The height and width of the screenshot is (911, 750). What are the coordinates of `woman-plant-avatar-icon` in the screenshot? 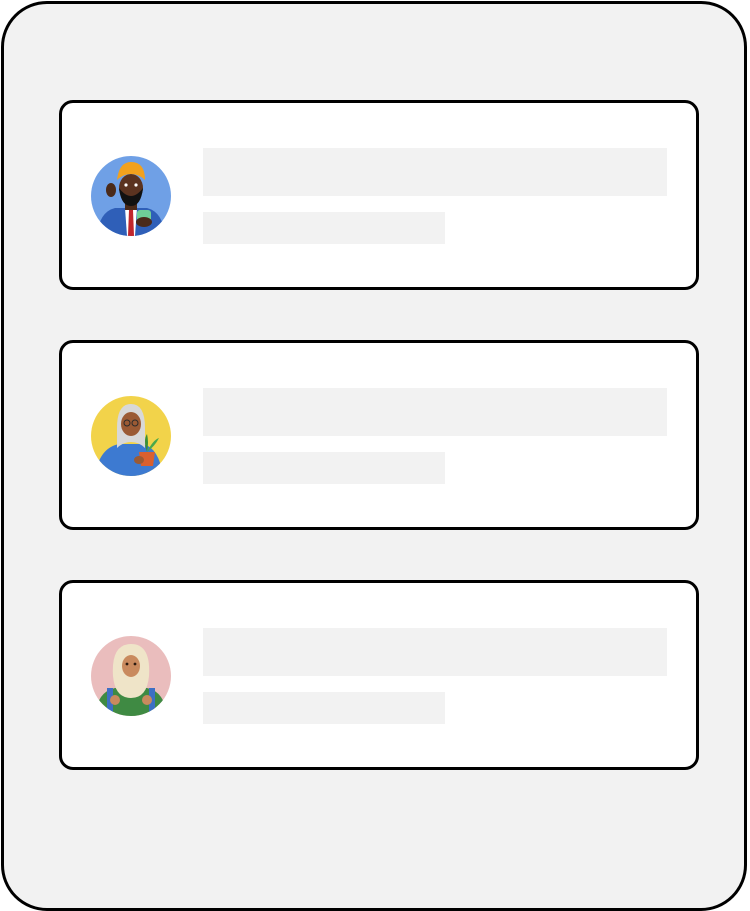 It's located at (131, 436).